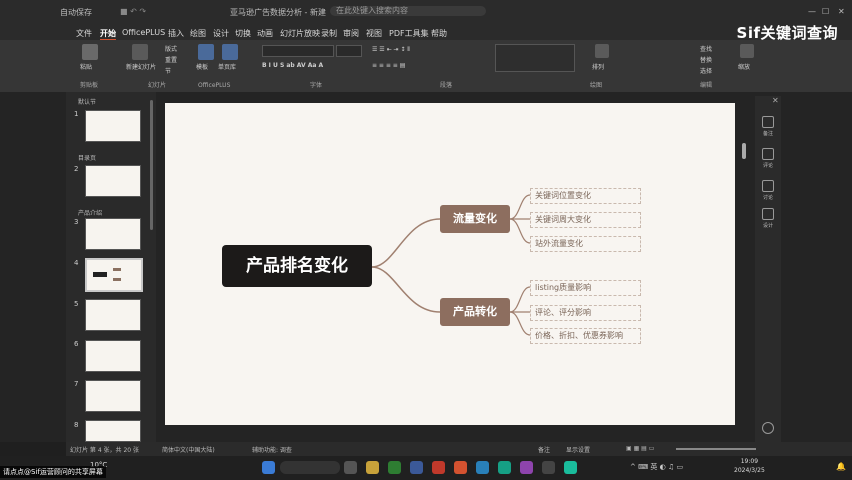 The width and height of the screenshot is (852, 480). What do you see at coordinates (775, 100) in the screenshot?
I see `collapse-pane-icon: ✕` at bounding box center [775, 100].